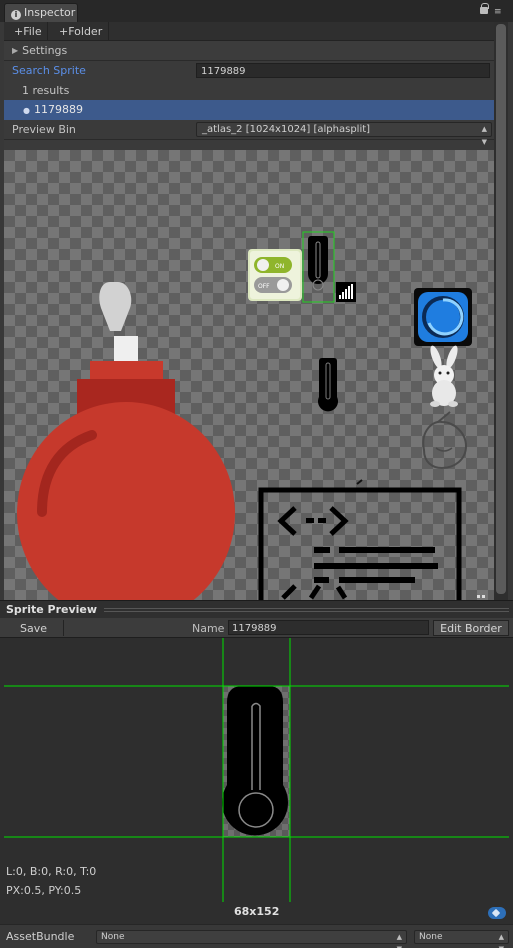  I want to click on inspector-scrollbar, so click(501, 311).